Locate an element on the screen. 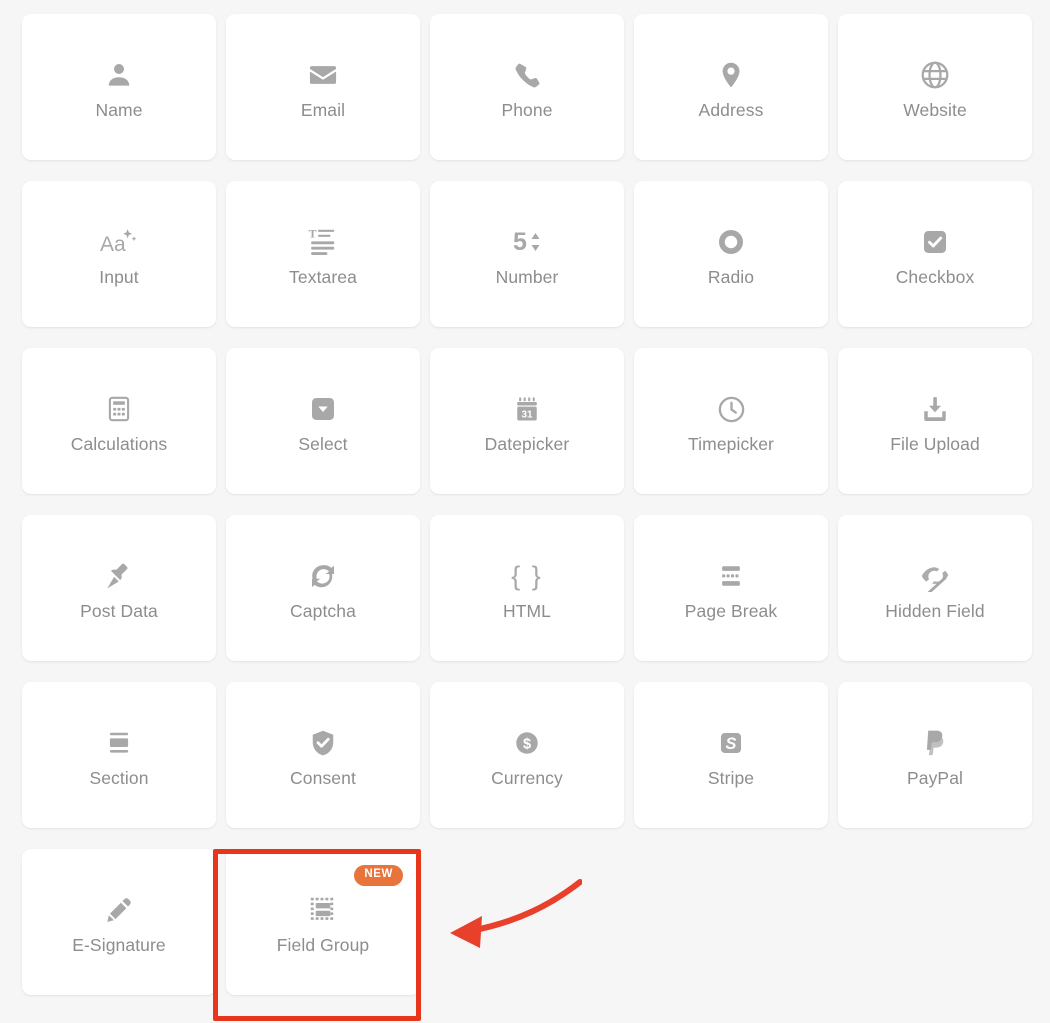 This screenshot has height=1023, width=1050. eye-slash-icon is located at coordinates (935, 576).